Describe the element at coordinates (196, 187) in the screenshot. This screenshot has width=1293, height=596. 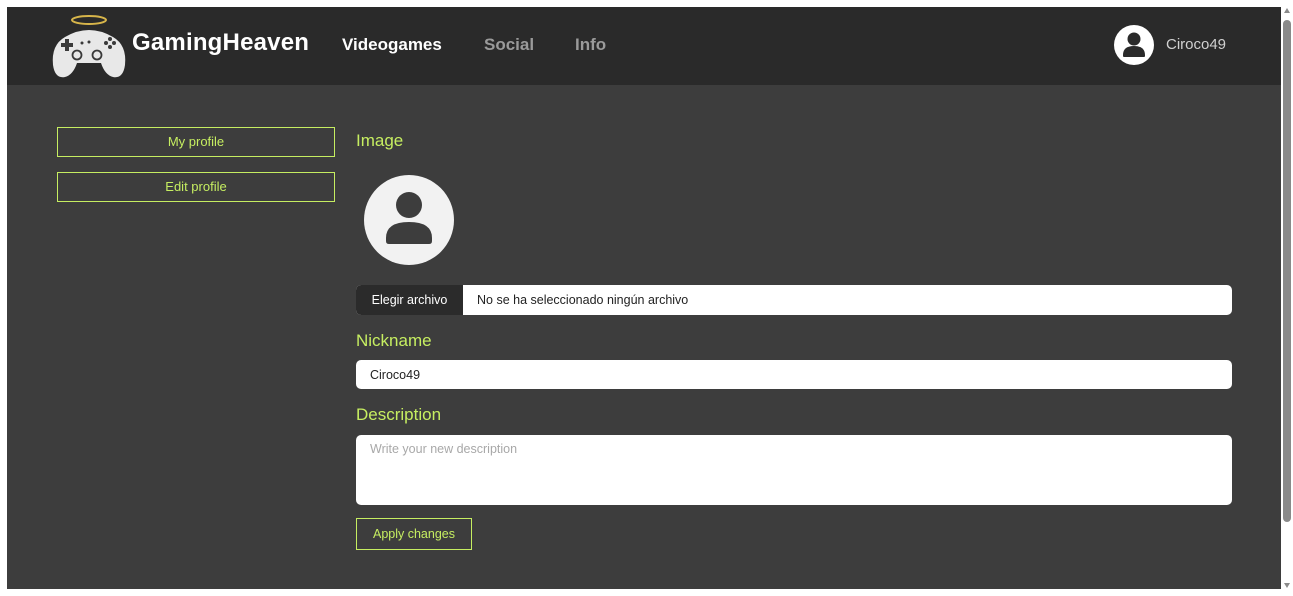
I see `sidebar-item-edit-profile: Edit profile` at that location.